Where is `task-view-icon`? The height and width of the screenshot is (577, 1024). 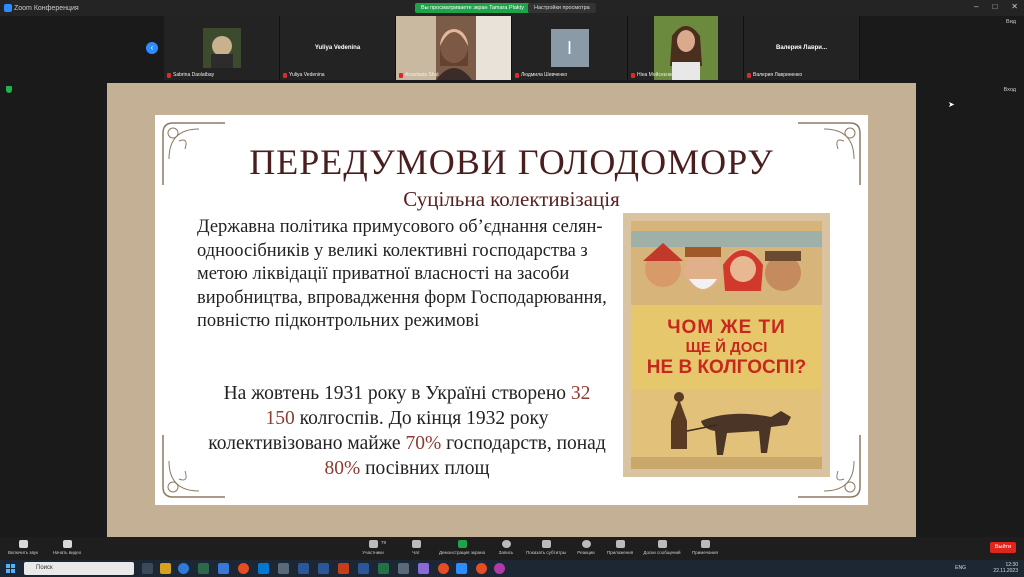
task-view-icon is located at coordinates (147, 568).